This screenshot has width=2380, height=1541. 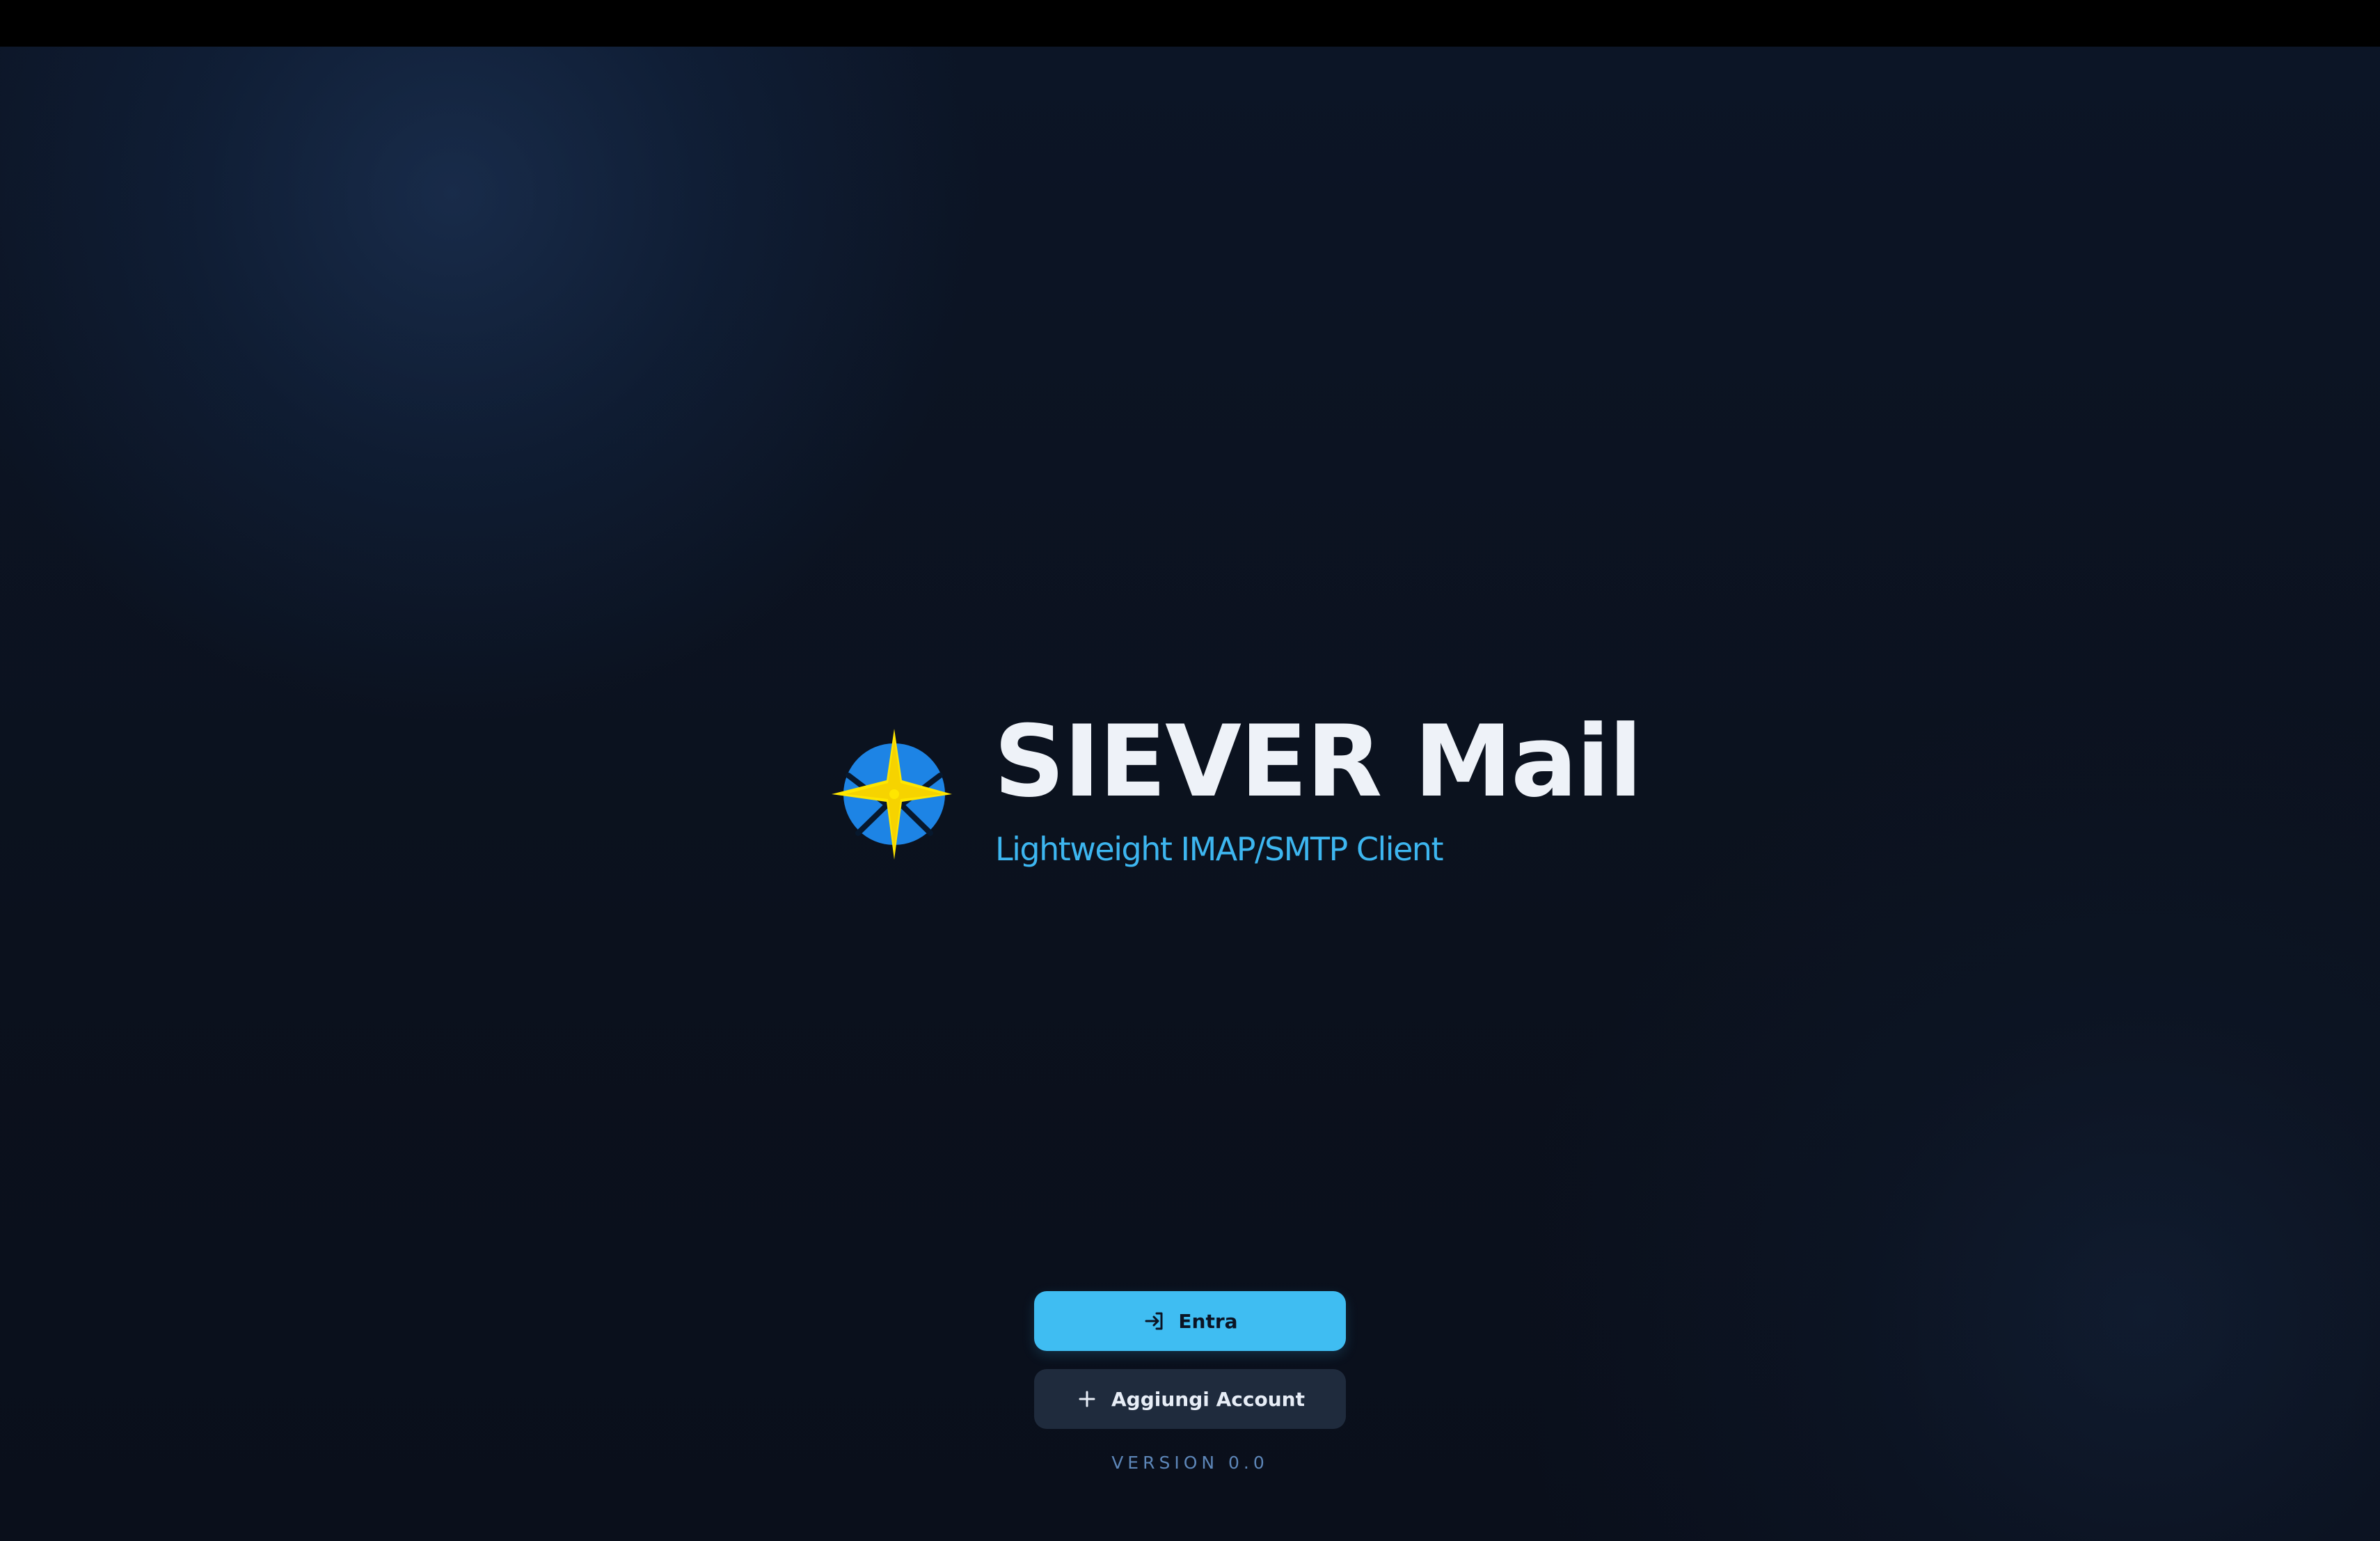 I want to click on add-account-button: Aggiungi Account, so click(x=1190, y=1399).